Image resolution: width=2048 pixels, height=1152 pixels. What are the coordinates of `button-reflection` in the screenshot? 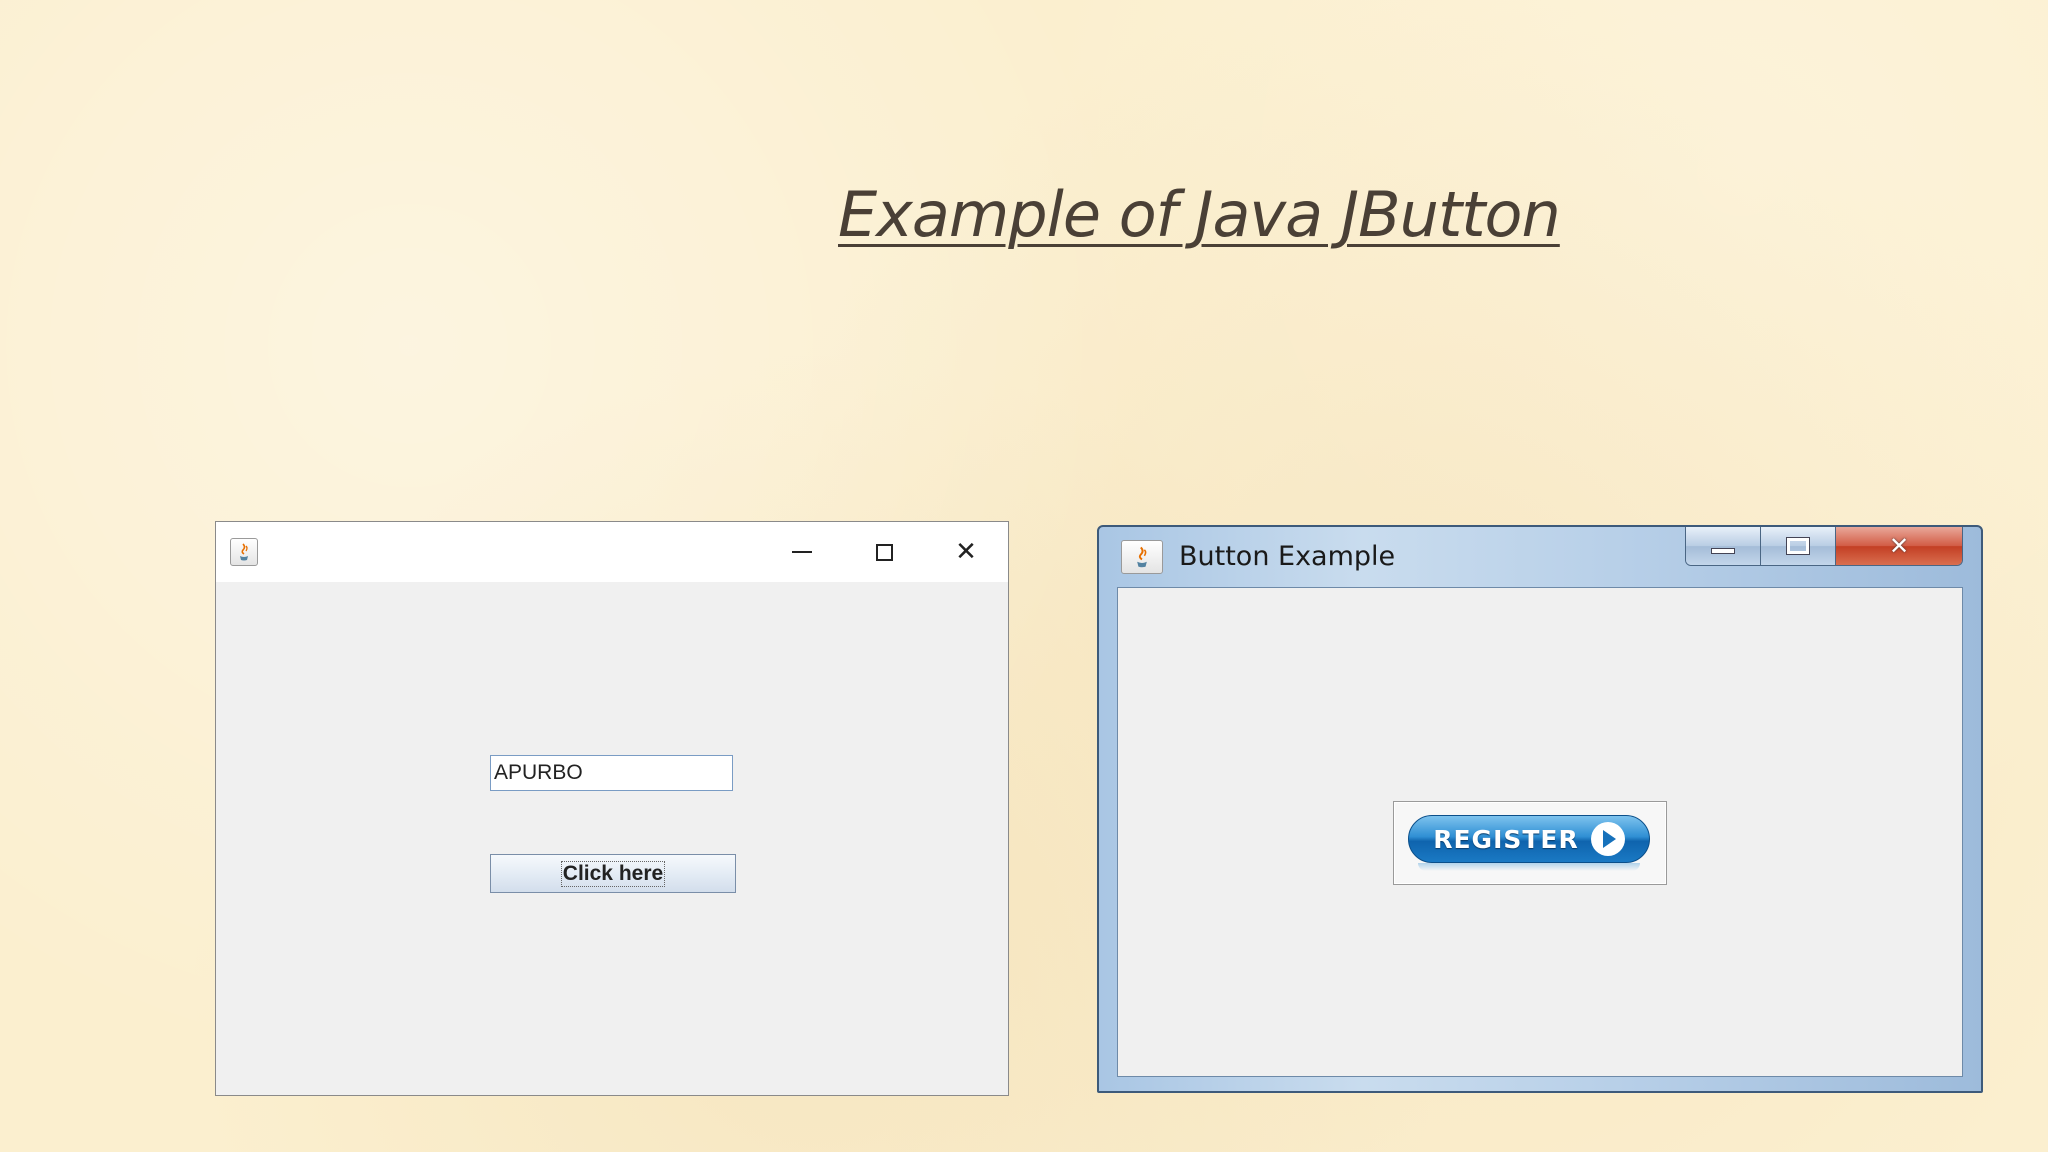 It's located at (1529, 867).